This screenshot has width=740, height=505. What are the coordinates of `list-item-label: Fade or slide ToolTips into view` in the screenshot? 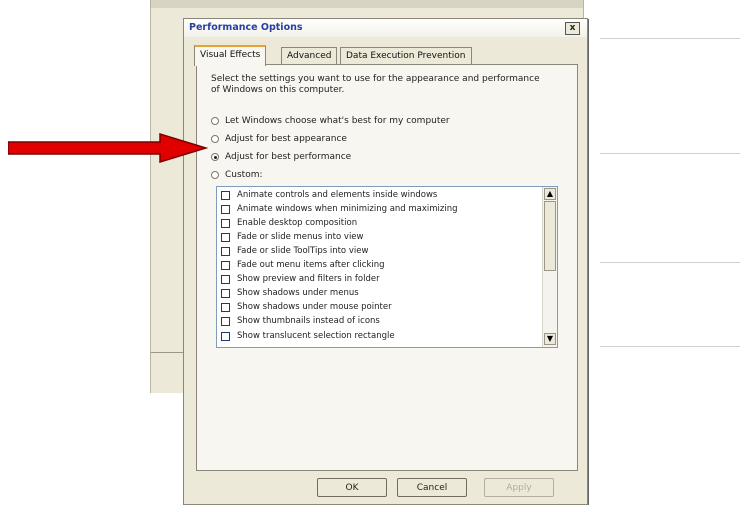 It's located at (303, 251).